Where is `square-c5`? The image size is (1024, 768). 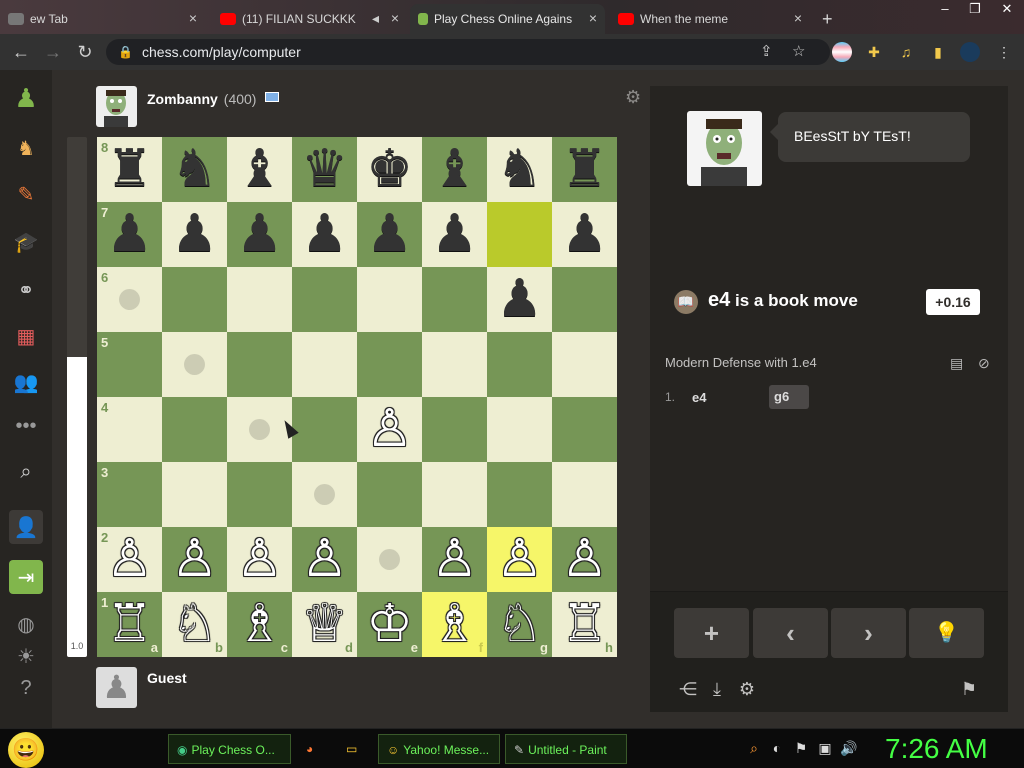
square-c5 is located at coordinates (259, 364).